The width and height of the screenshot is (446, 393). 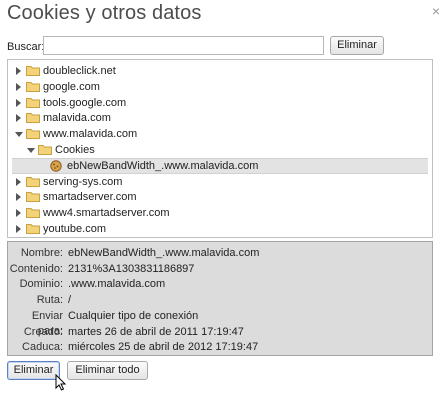 What do you see at coordinates (71, 87) in the screenshot?
I see `tree-item-label: google.com` at bounding box center [71, 87].